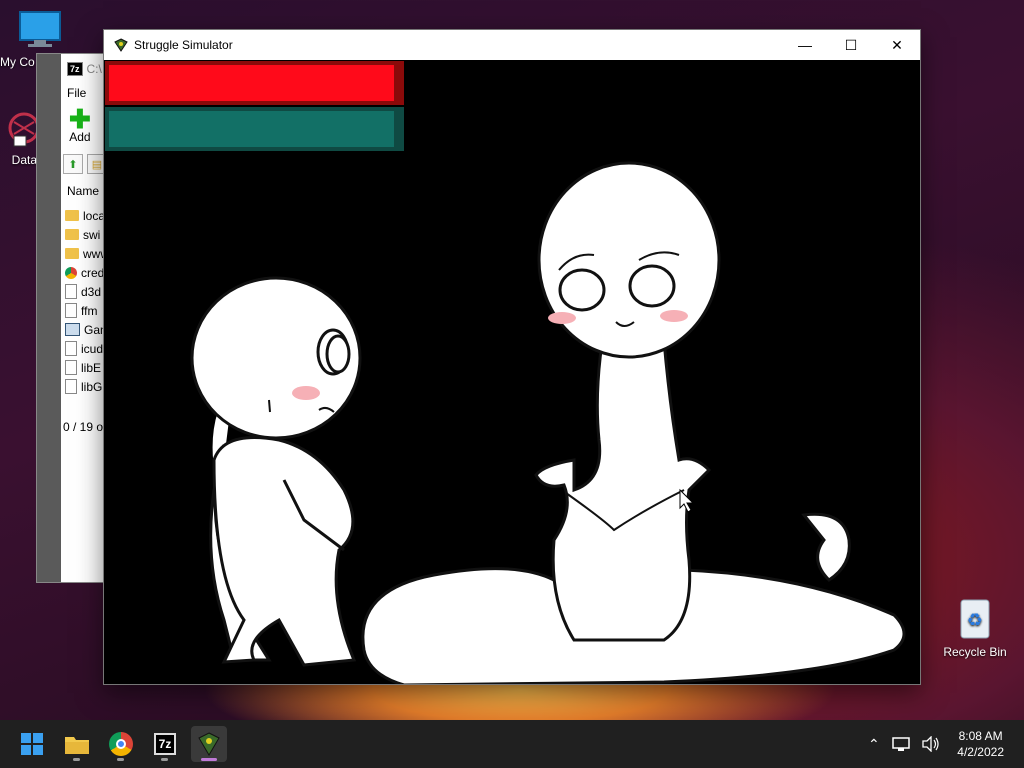  What do you see at coordinates (512, 744) in the screenshot?
I see `taskbar: 7z ⌃ 8:08 AM 4/2/2022` at bounding box center [512, 744].